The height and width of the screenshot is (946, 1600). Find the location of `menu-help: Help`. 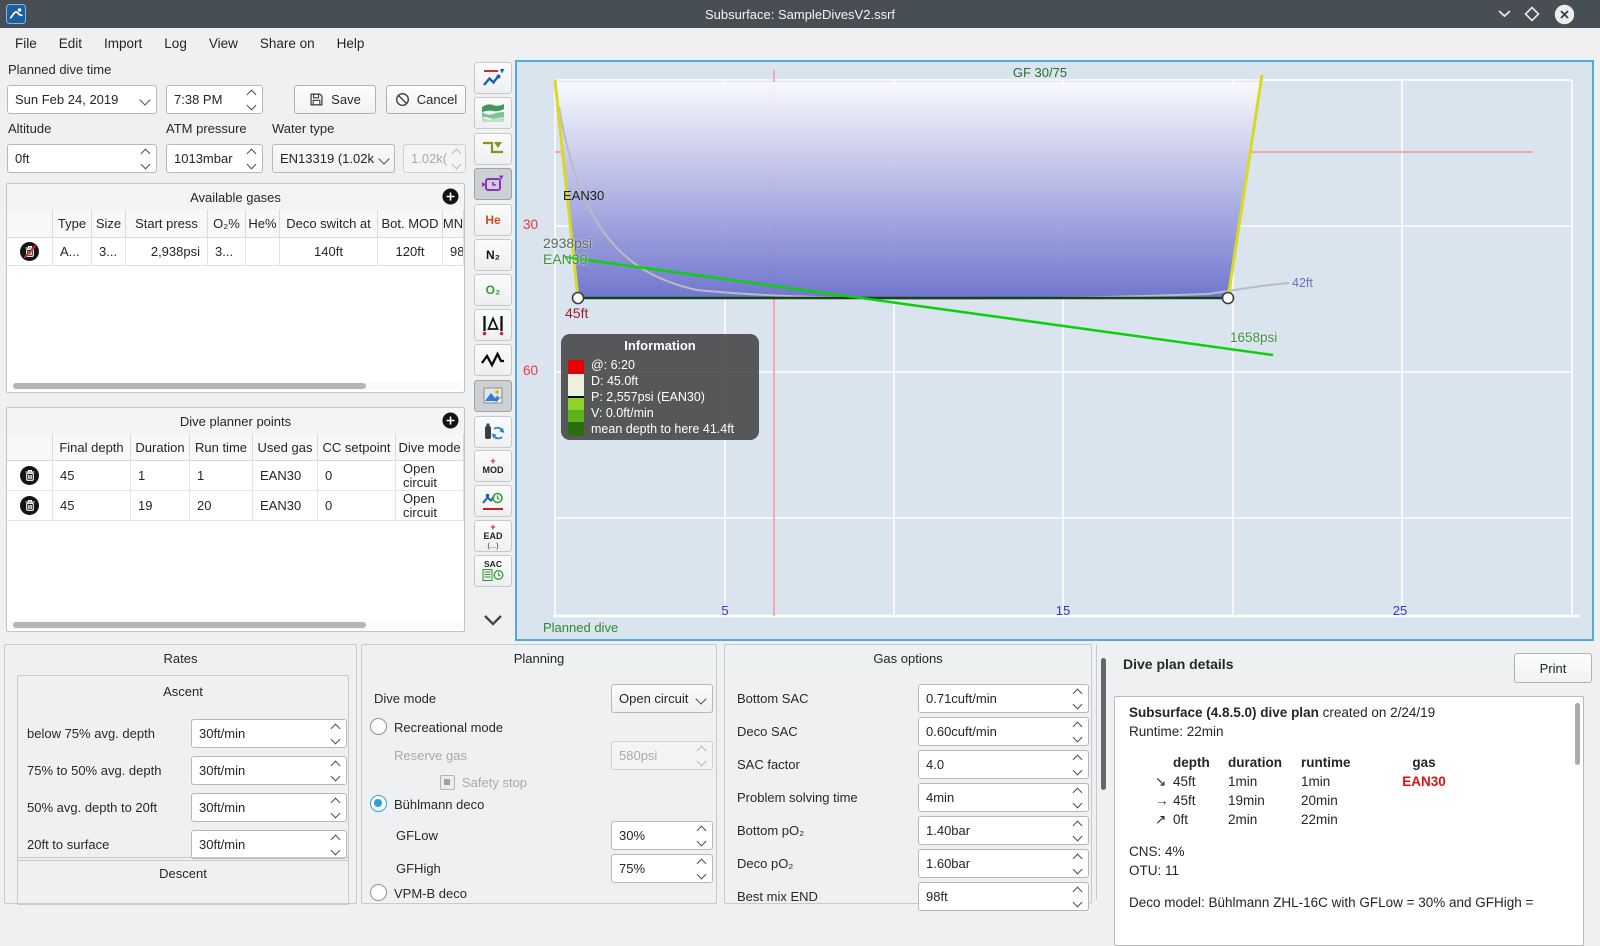

menu-help: Help is located at coordinates (351, 43).